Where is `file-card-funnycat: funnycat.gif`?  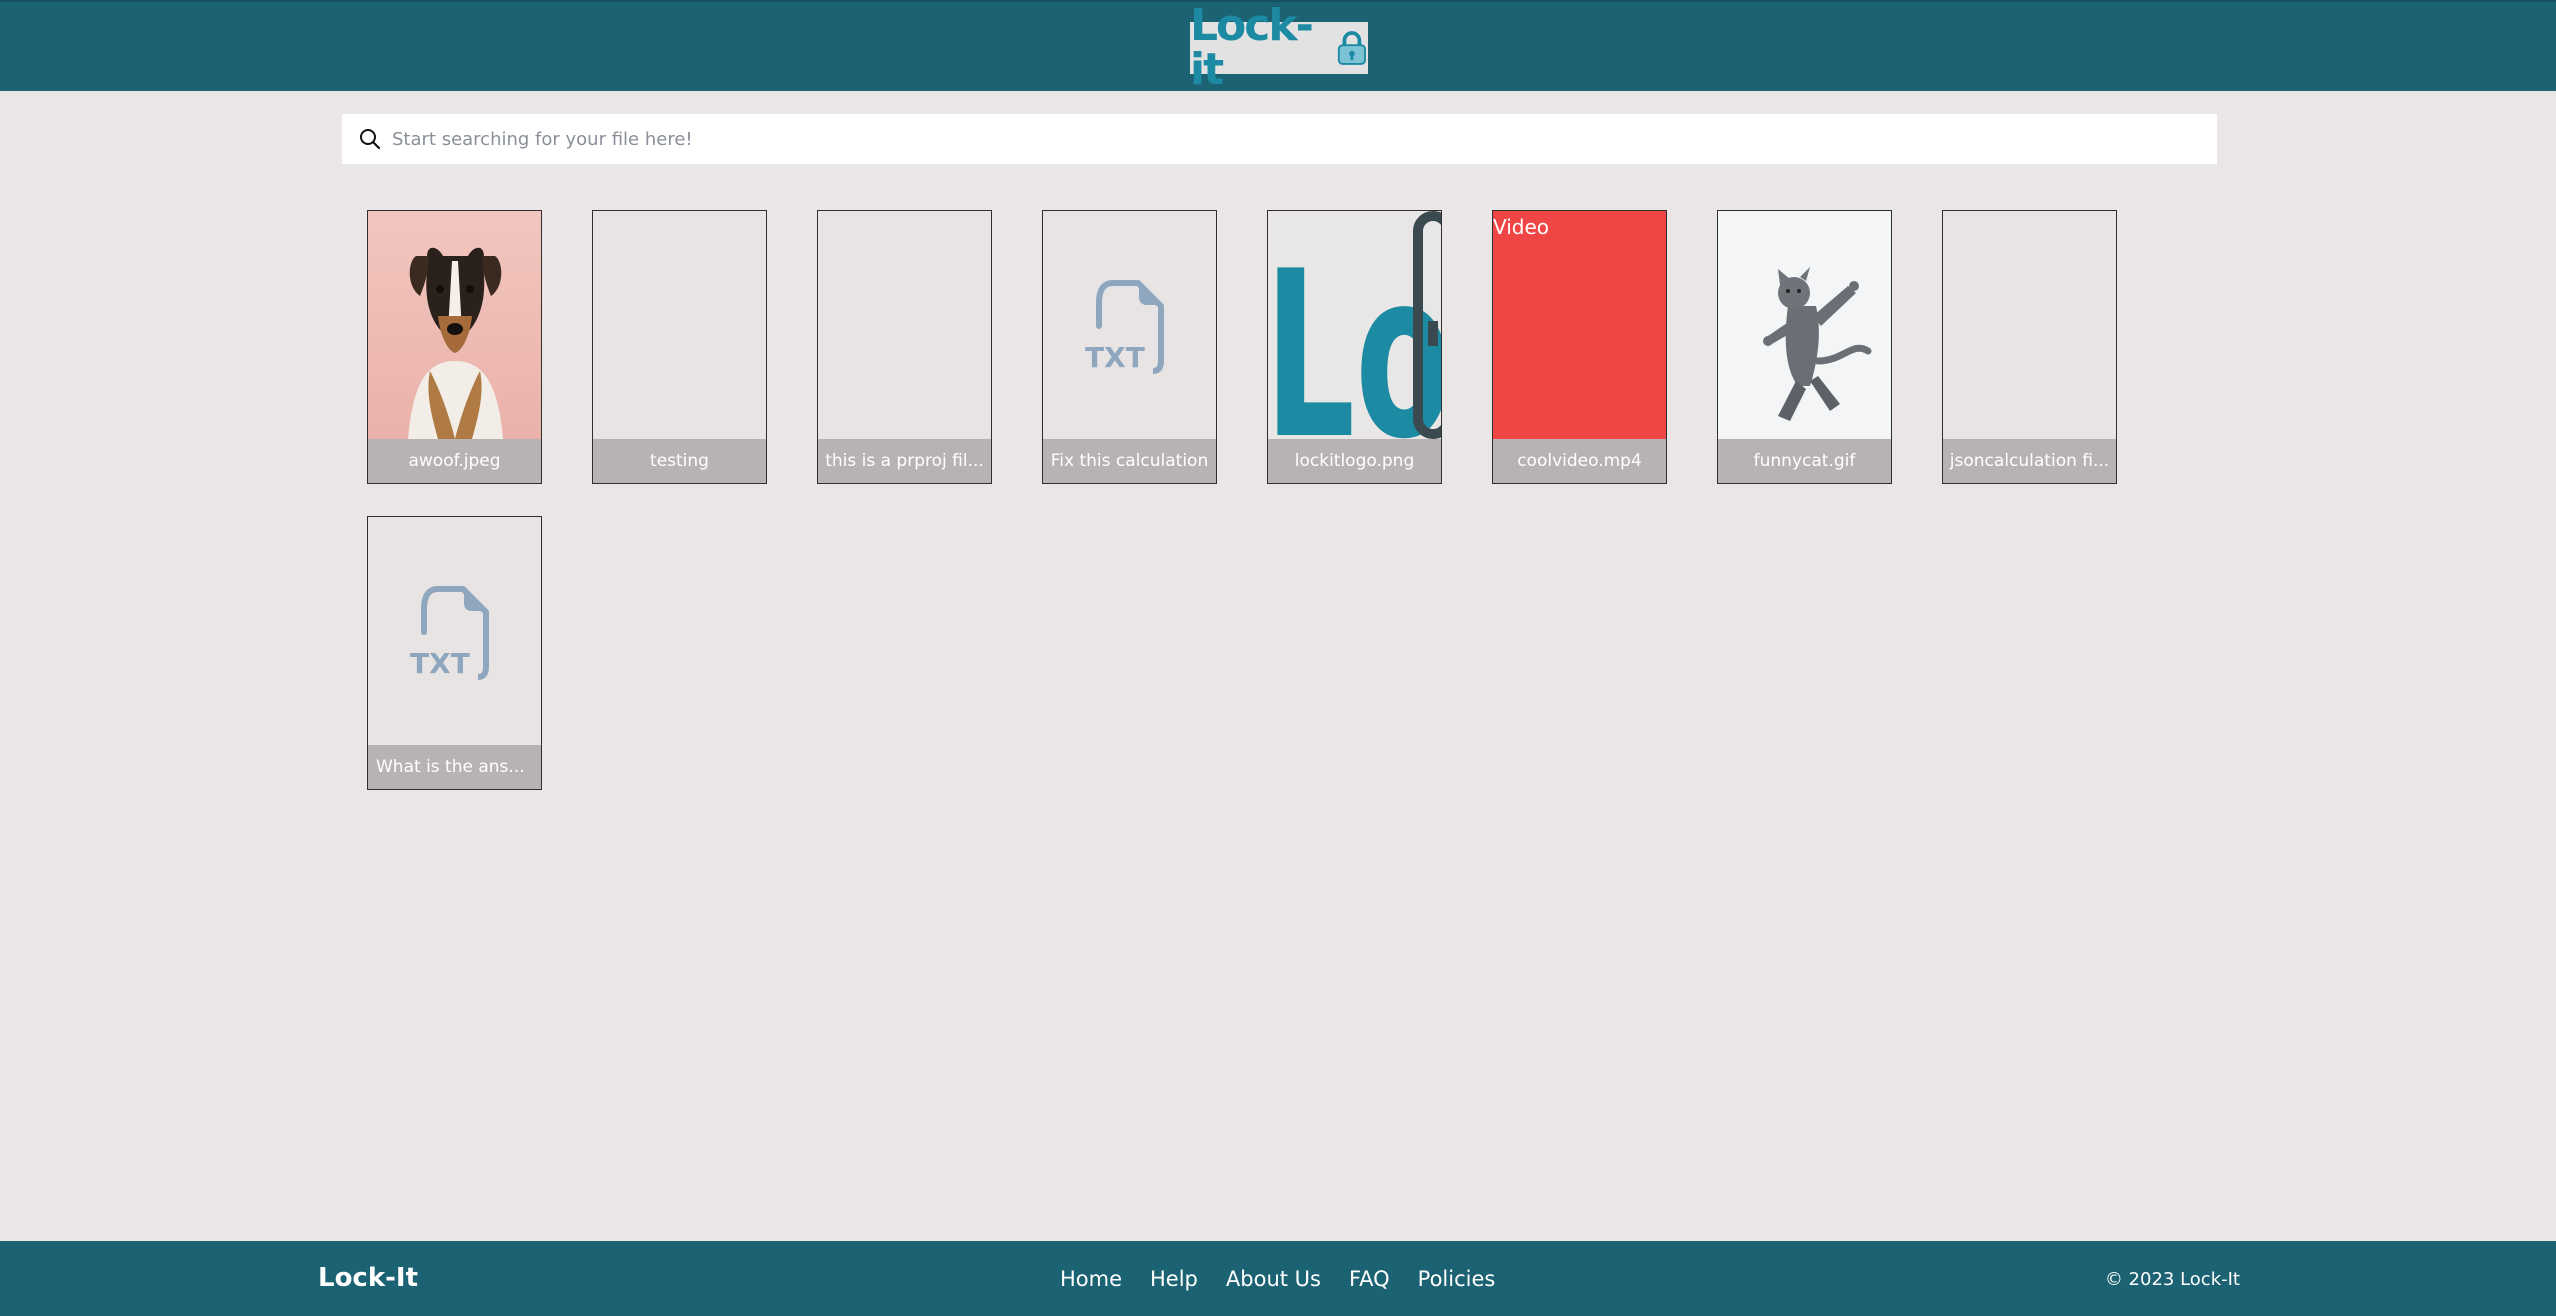
file-card-funnycat: funnycat.gif is located at coordinates (1804, 347).